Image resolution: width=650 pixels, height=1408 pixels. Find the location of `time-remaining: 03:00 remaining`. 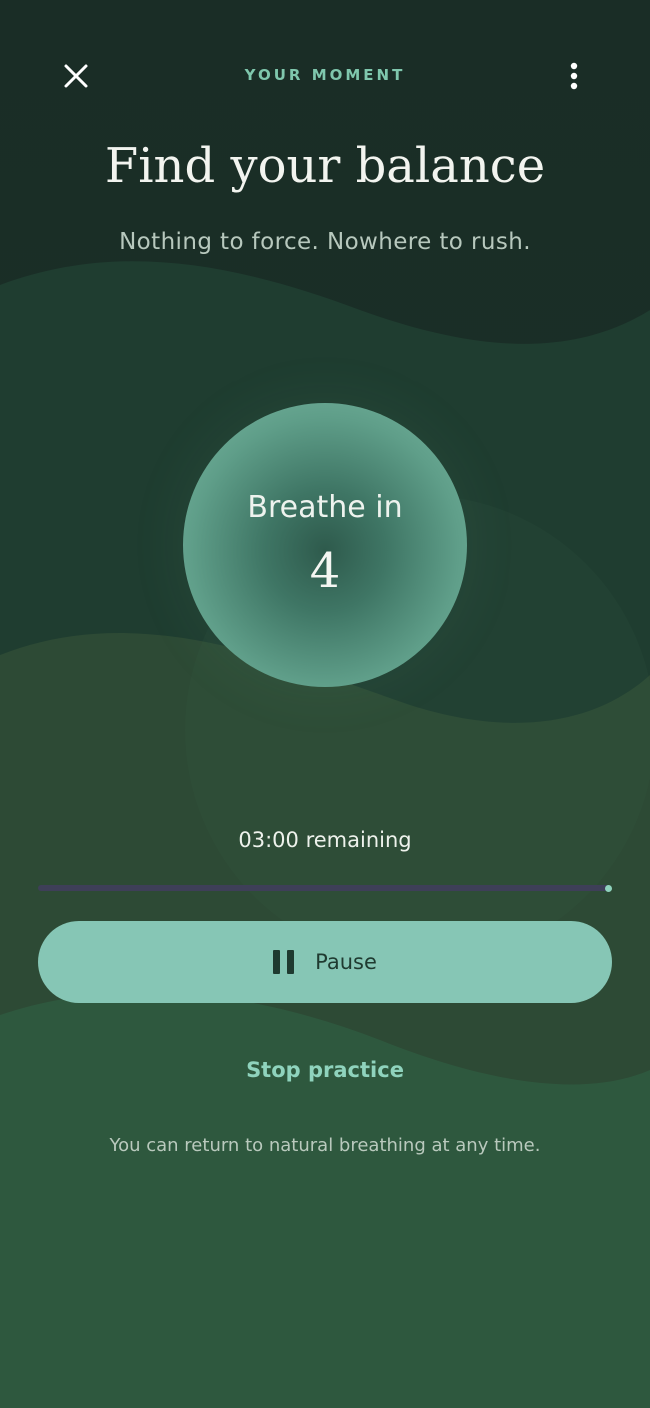

time-remaining: 03:00 remaining is located at coordinates (325, 840).